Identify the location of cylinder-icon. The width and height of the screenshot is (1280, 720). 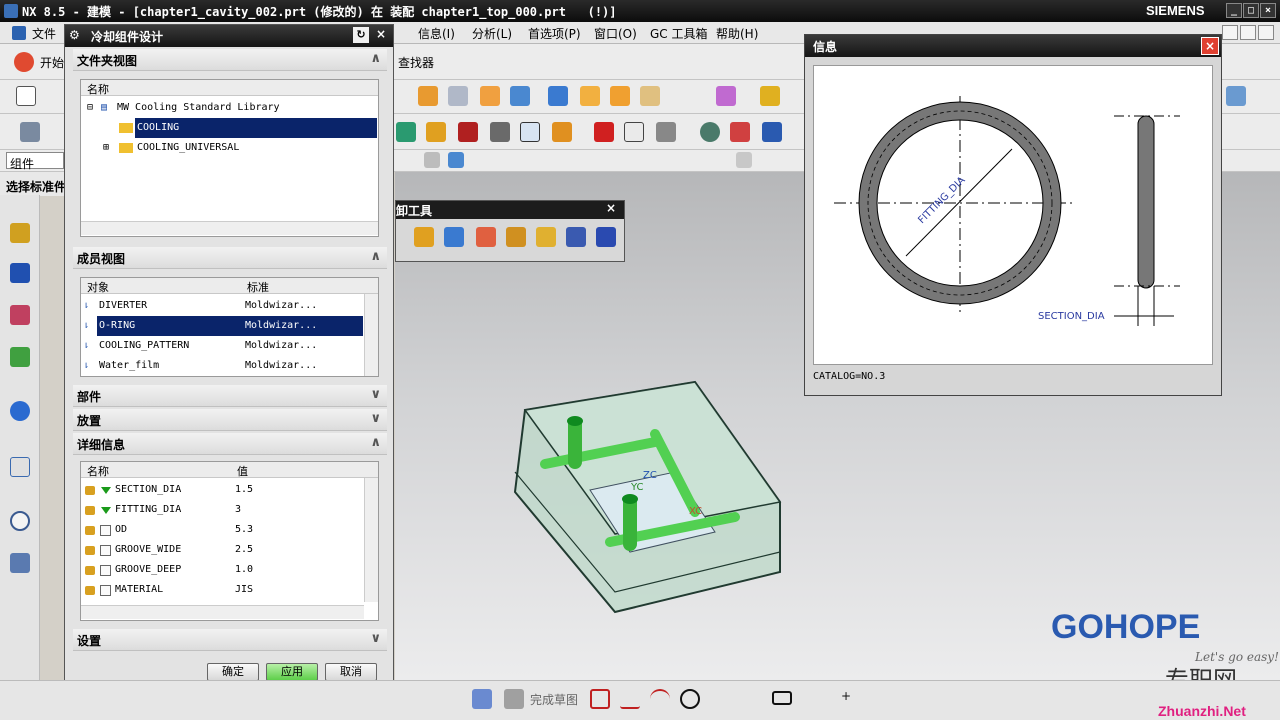
(520, 96).